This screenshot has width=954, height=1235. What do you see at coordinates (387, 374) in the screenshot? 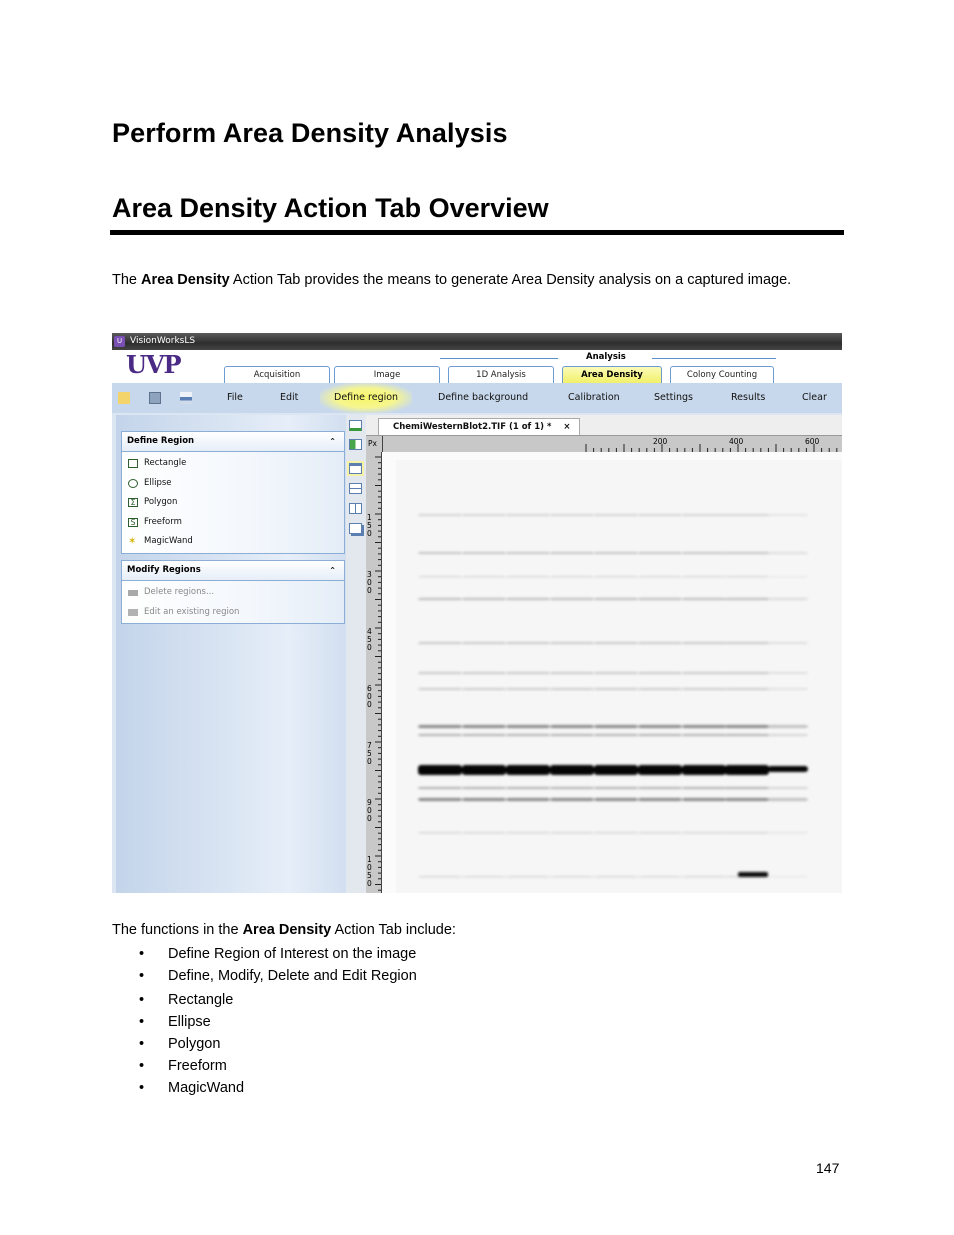
I see `tab-image: Image` at bounding box center [387, 374].